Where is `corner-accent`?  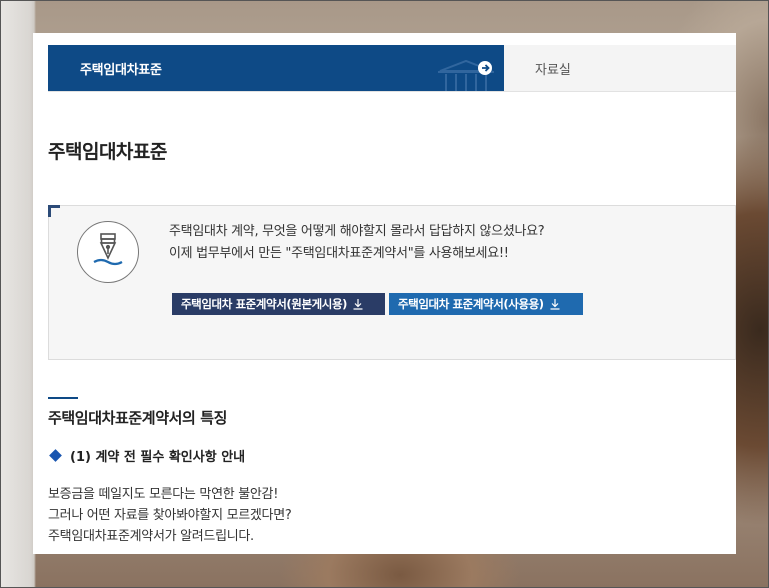
corner-accent is located at coordinates (54, 211).